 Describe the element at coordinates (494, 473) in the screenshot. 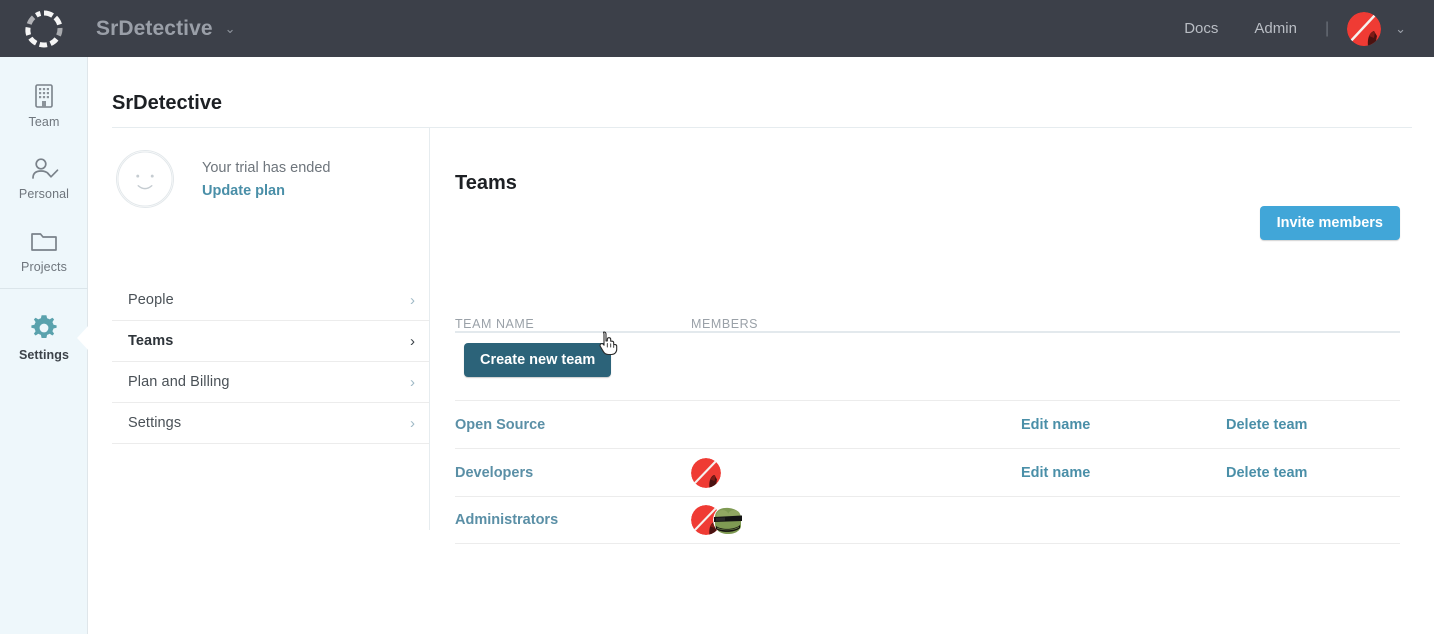

I see `team-link-developers: Developers` at that location.